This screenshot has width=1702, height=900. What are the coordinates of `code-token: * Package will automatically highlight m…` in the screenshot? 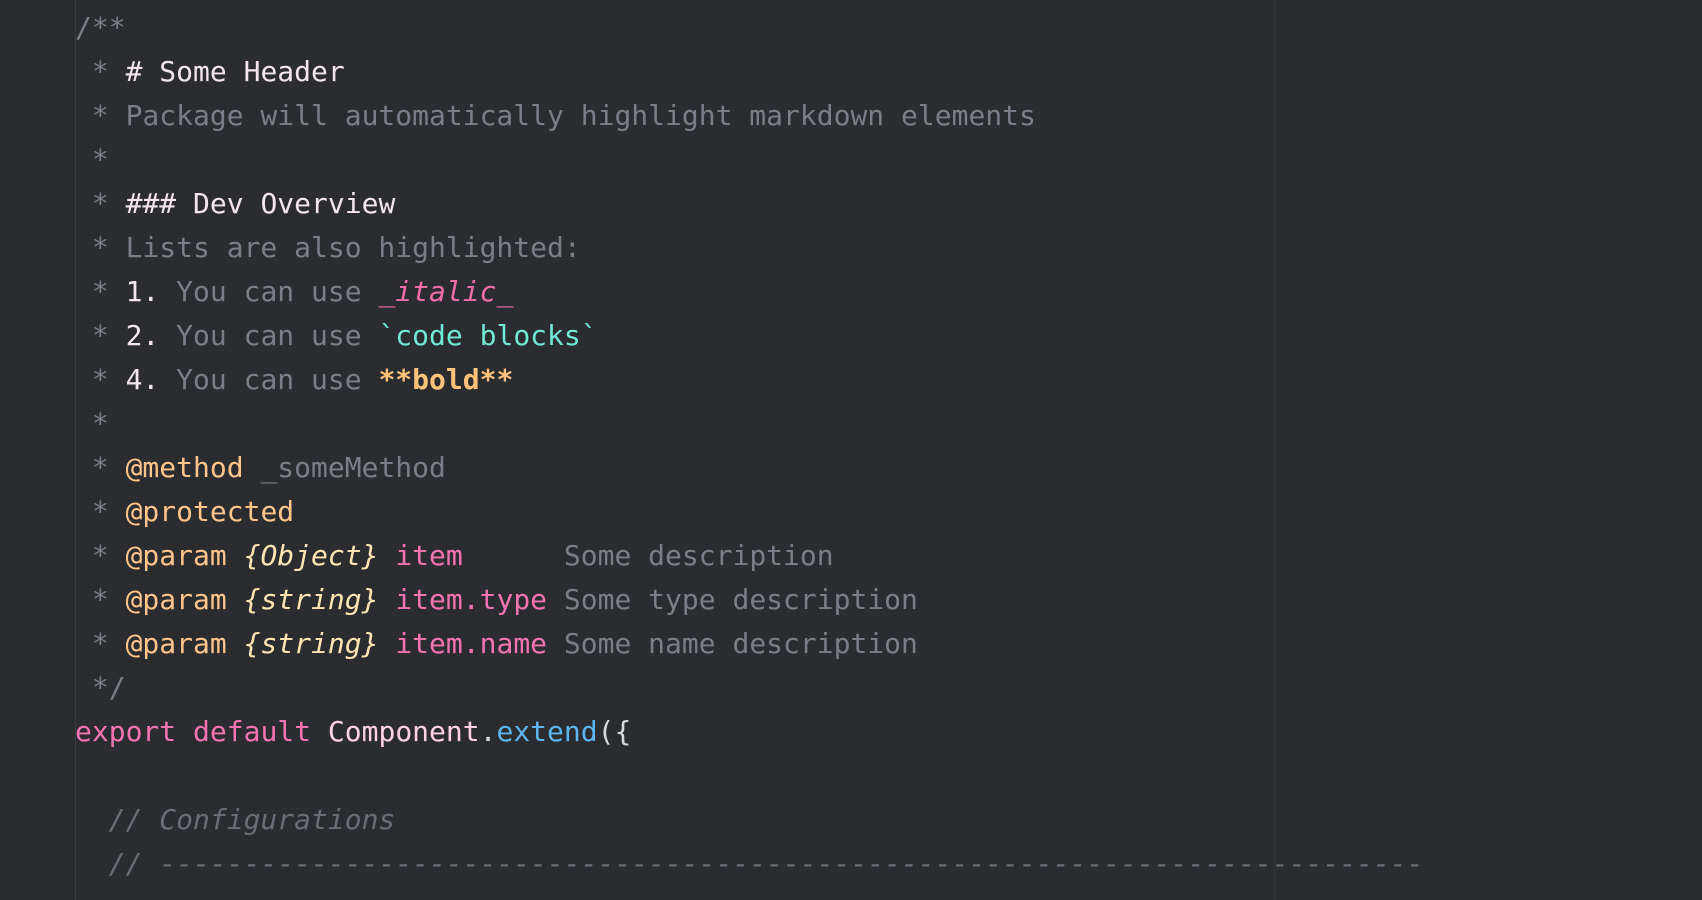 It's located at (555, 115).